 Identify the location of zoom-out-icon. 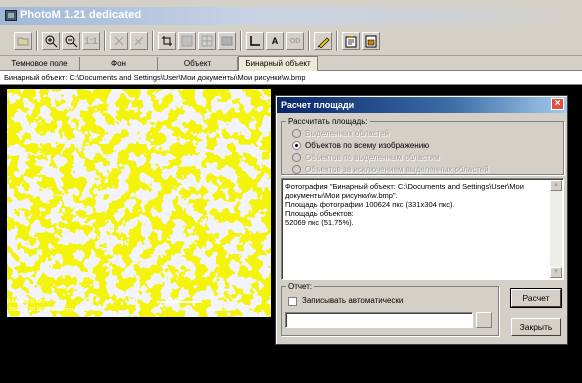
(71, 41).